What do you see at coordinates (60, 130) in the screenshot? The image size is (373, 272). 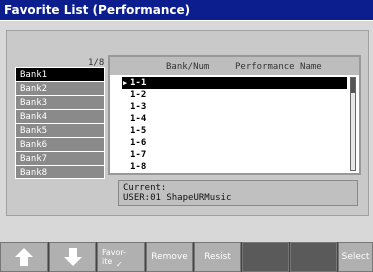 I see `bank-item: Bank5` at bounding box center [60, 130].